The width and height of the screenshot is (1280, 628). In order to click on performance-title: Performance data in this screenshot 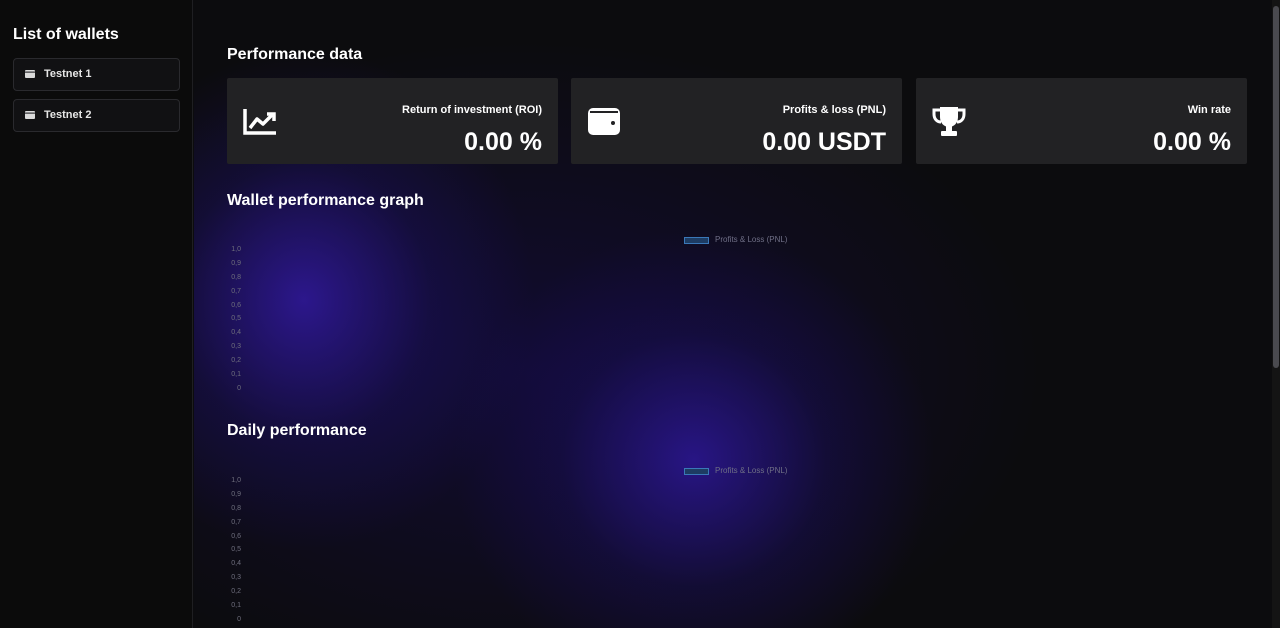, I will do `click(295, 54)`.